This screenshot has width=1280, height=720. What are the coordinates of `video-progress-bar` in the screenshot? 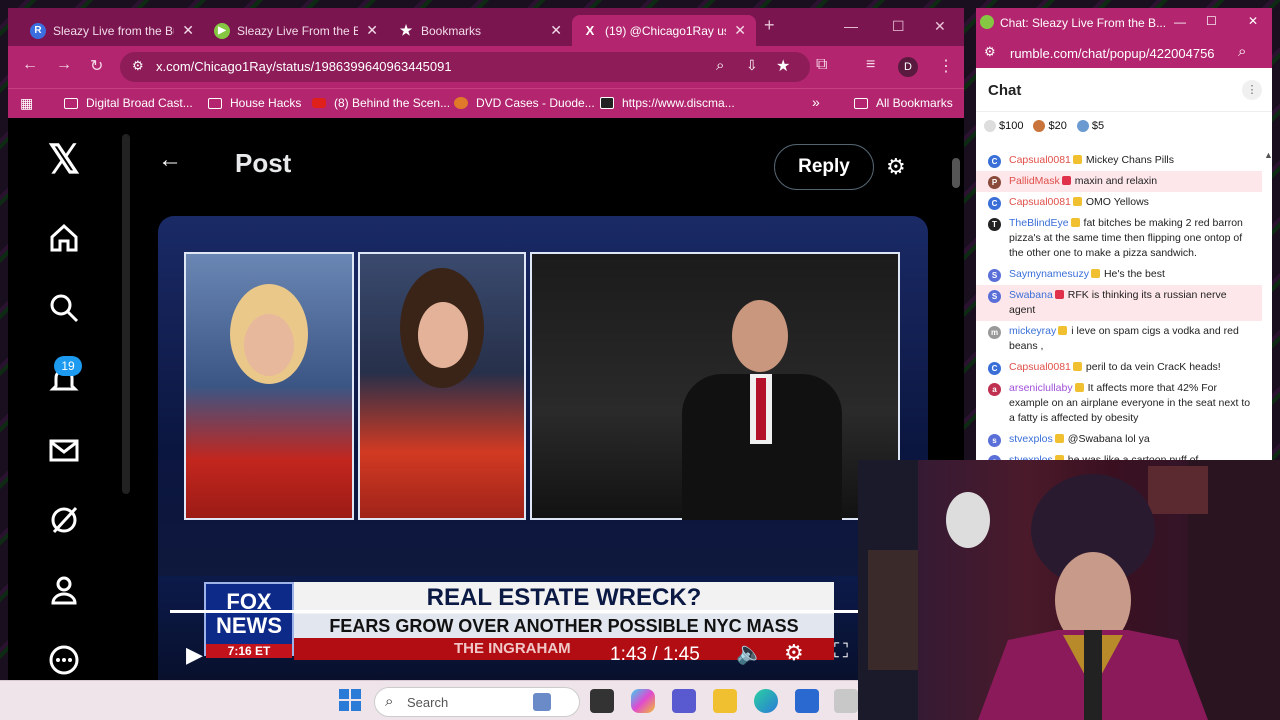 It's located at (545, 611).